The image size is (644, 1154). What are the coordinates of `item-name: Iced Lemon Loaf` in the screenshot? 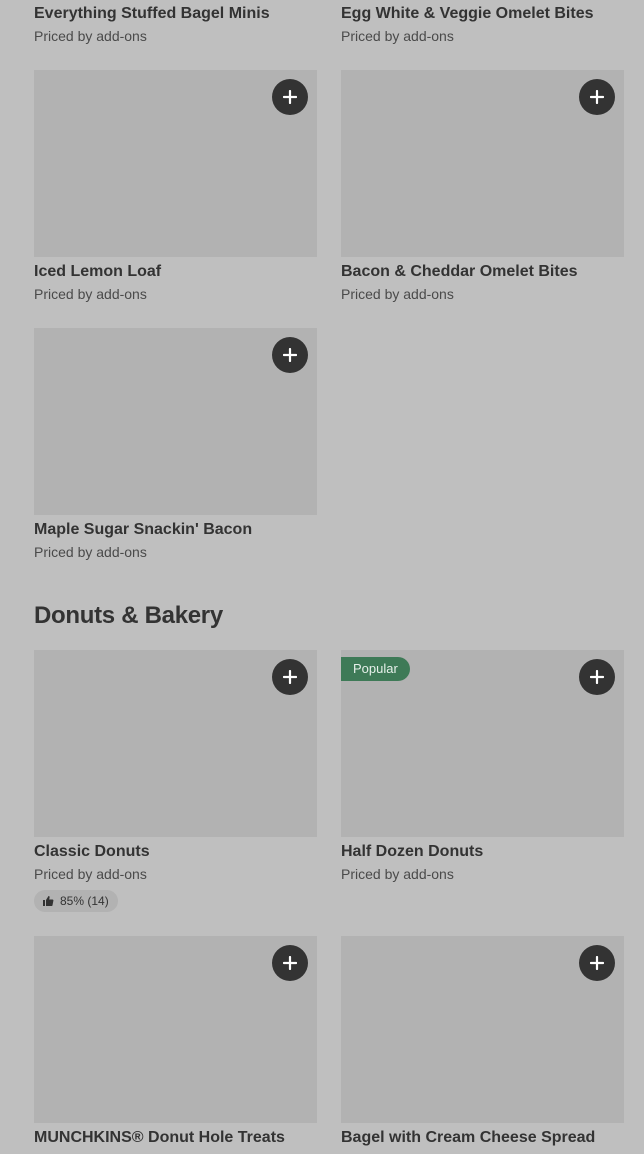 It's located at (98, 271).